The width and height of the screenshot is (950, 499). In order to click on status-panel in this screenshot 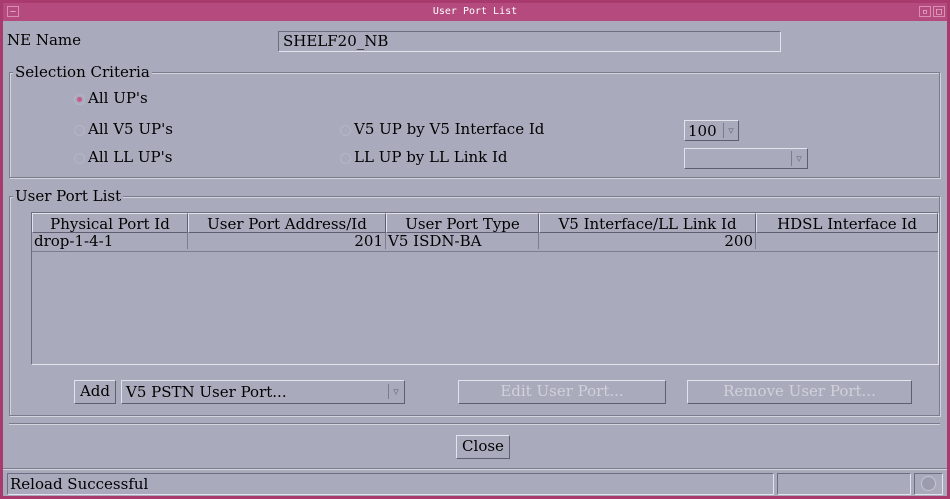, I will do `click(844, 484)`.